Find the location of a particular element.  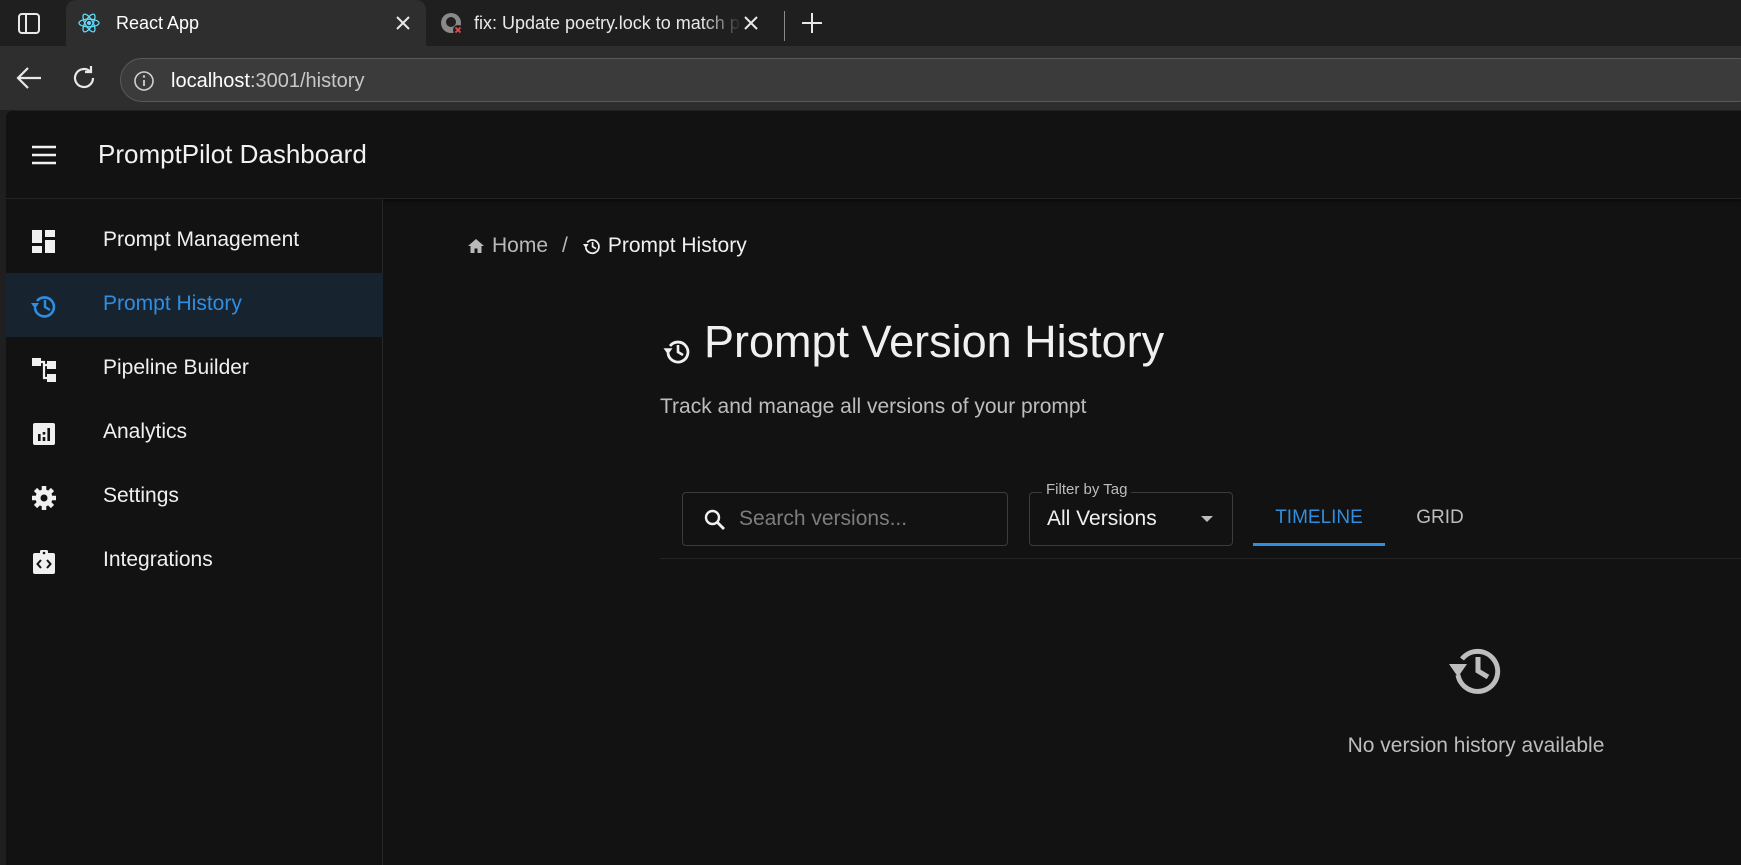

sidebar-item-label: Prompt Management is located at coordinates (201, 239).